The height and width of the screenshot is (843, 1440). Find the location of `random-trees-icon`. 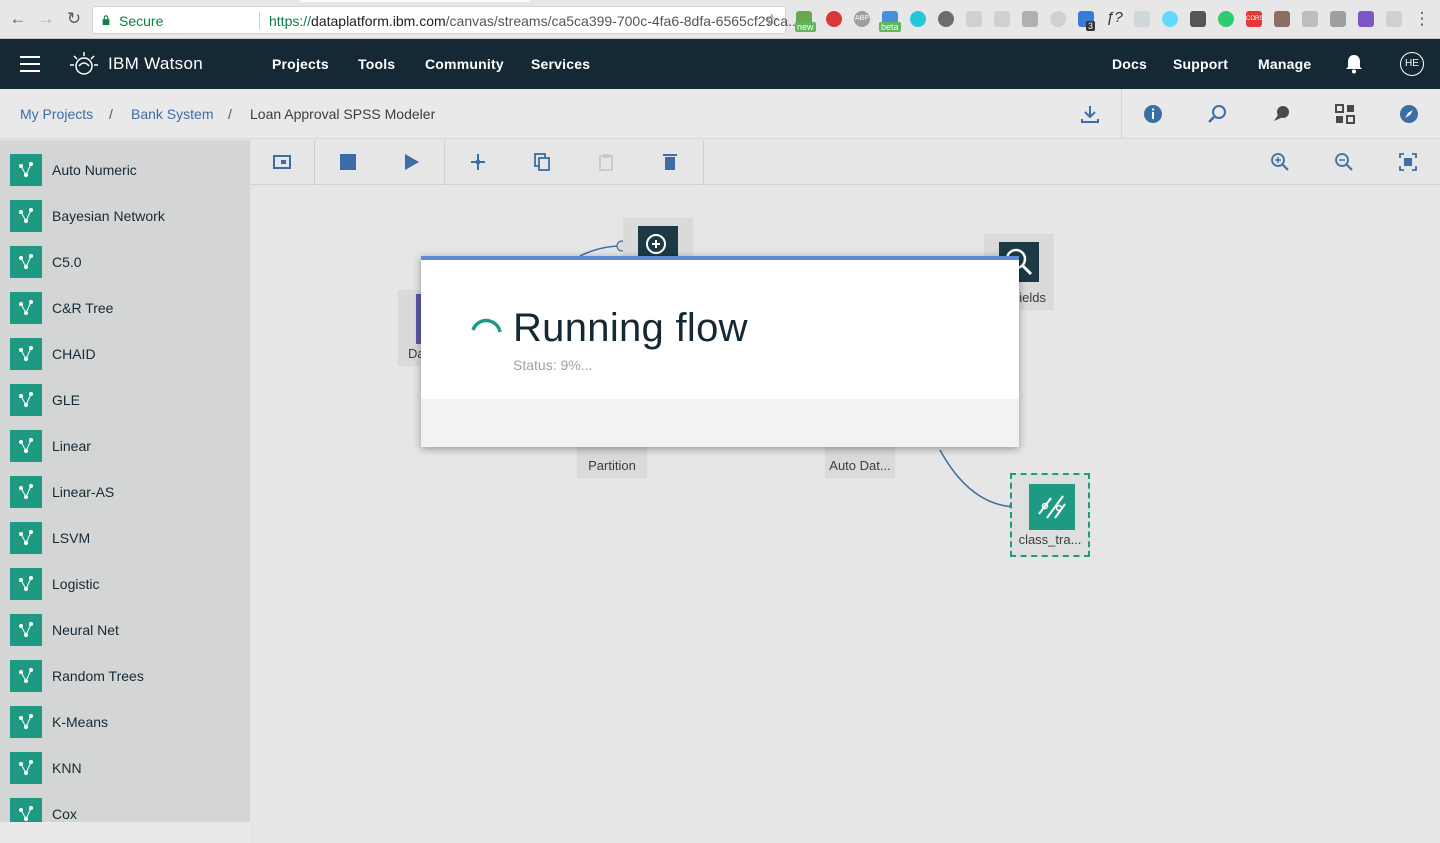

random-trees-icon is located at coordinates (26, 676).